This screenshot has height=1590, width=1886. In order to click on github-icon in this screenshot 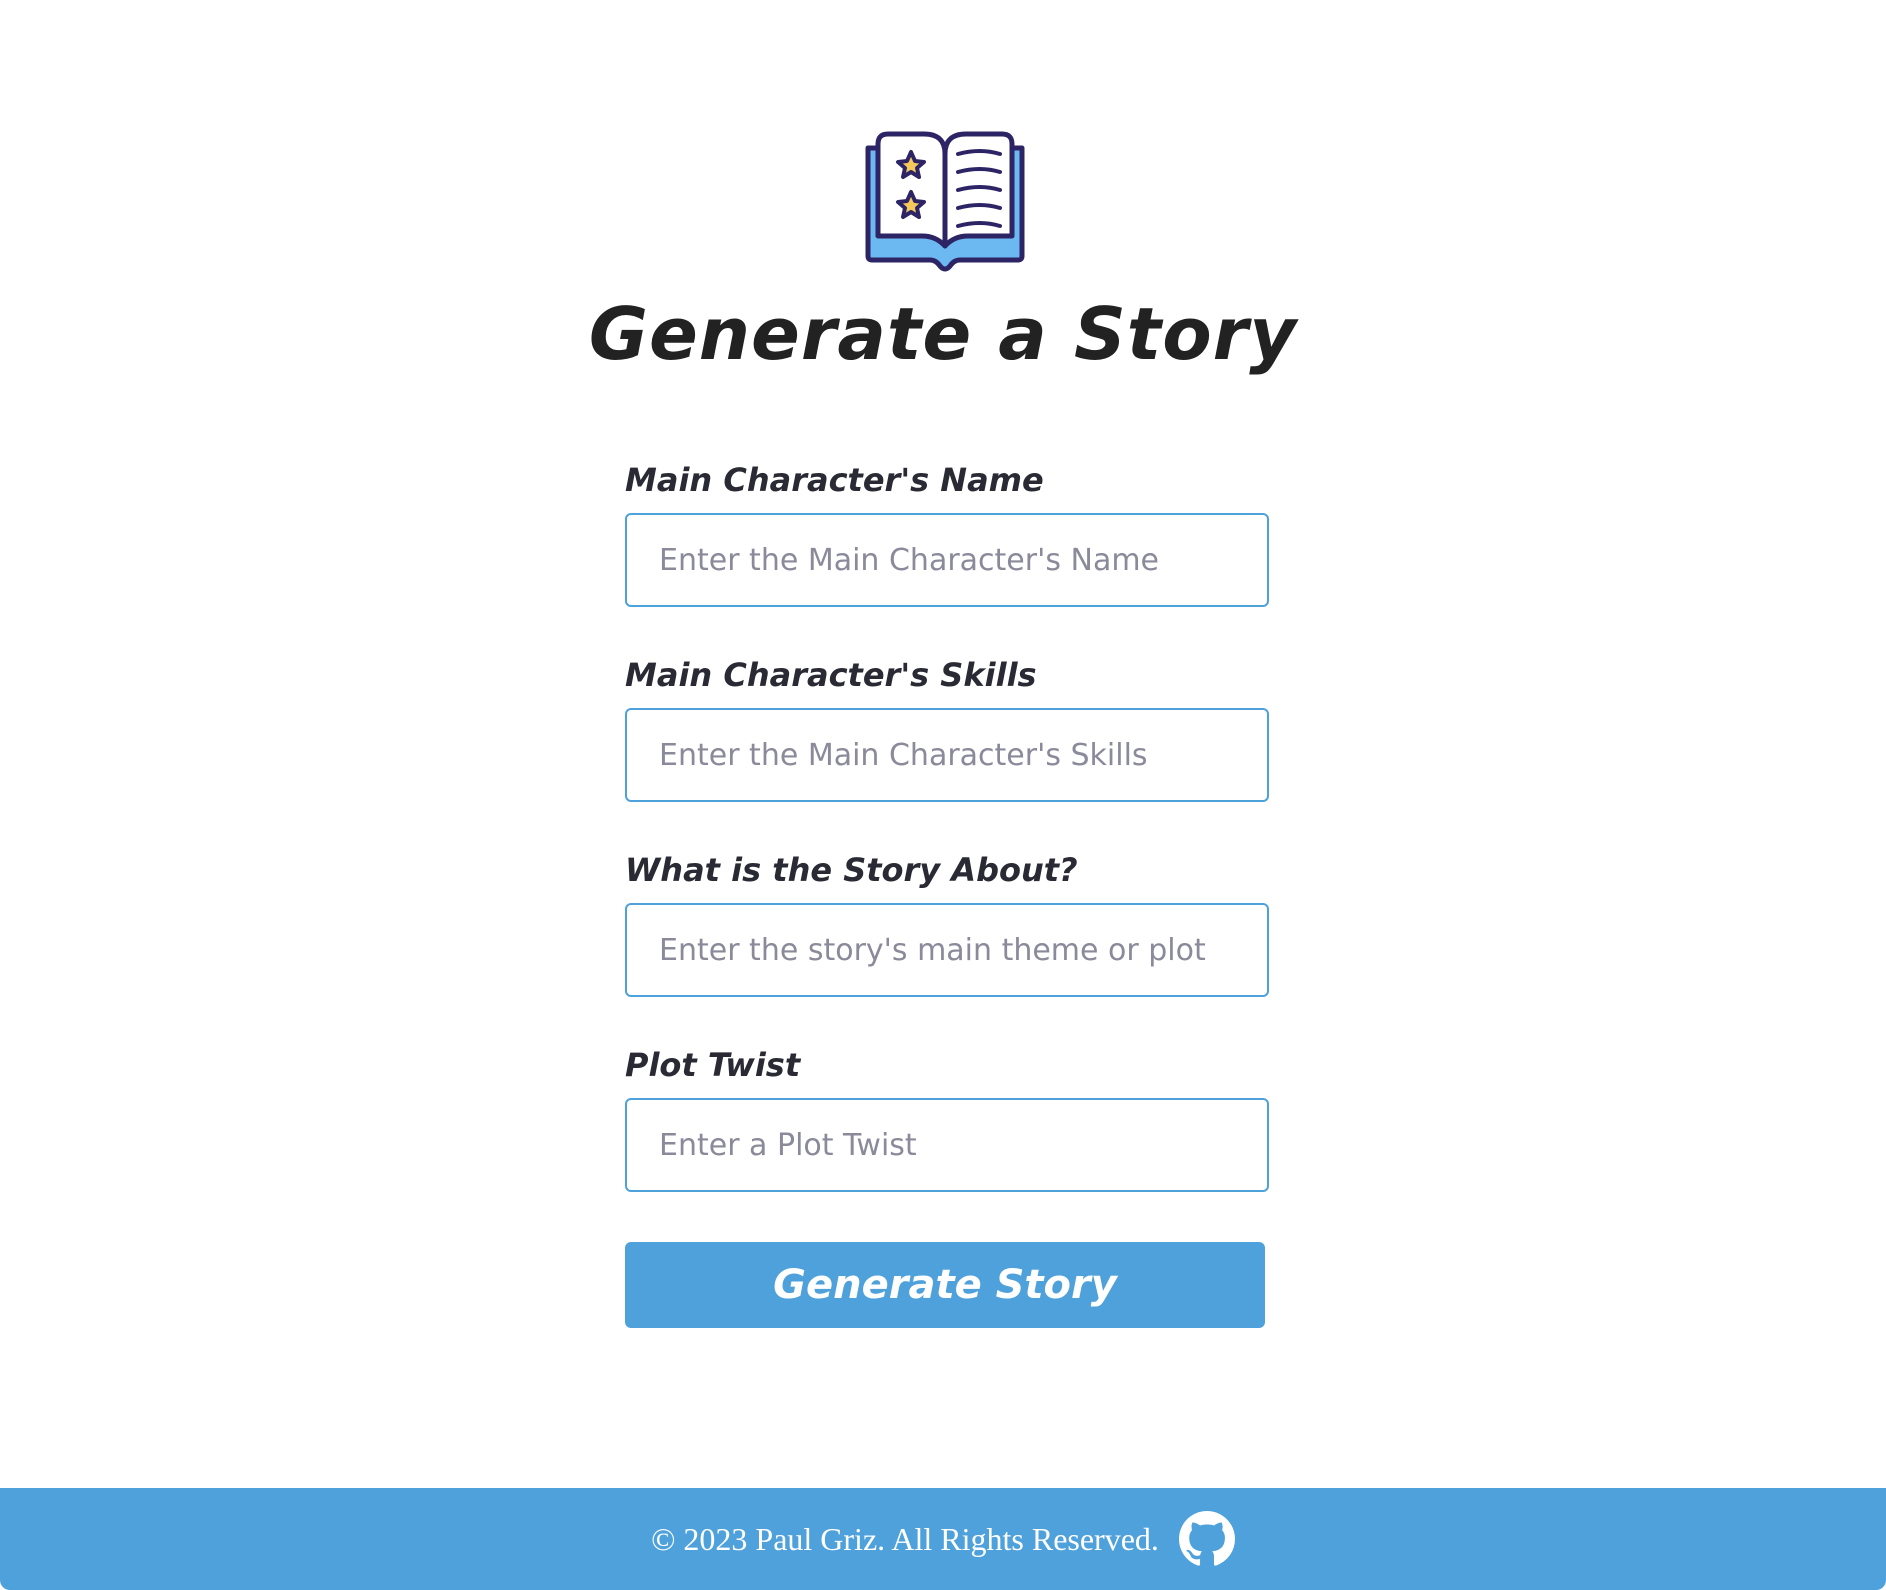, I will do `click(1206, 1539)`.